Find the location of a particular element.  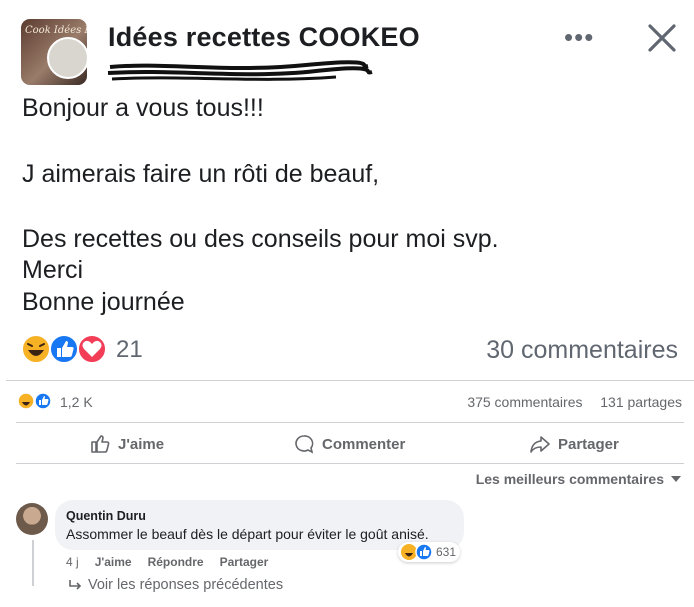

outer-reaction-count: 1,2 K is located at coordinates (76, 402).